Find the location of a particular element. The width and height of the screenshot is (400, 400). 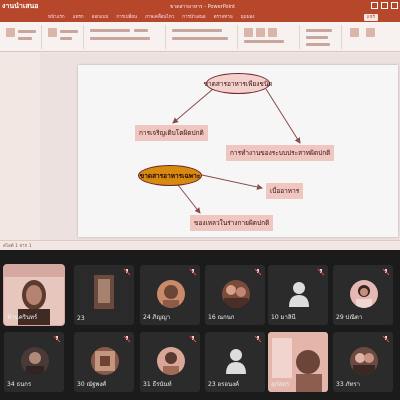

slides-group is located at coordinates (64, 37).